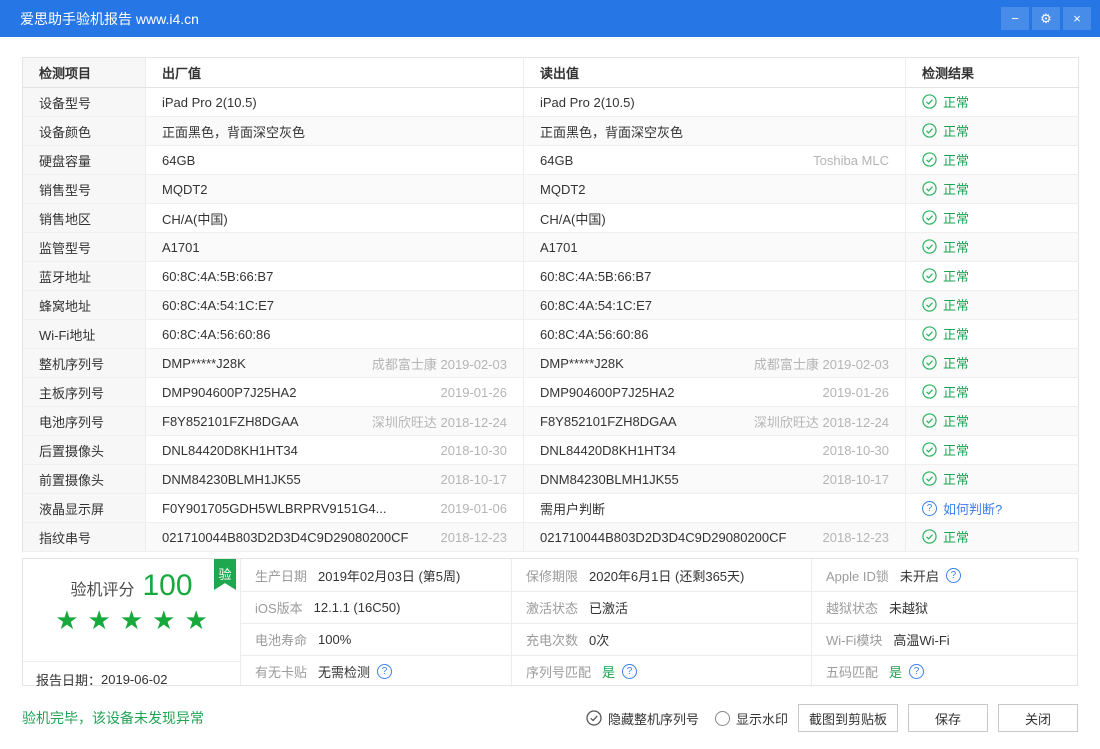 The width and height of the screenshot is (1100, 749). I want to click on read-value: iPad Pro 2(10.5), so click(587, 102).